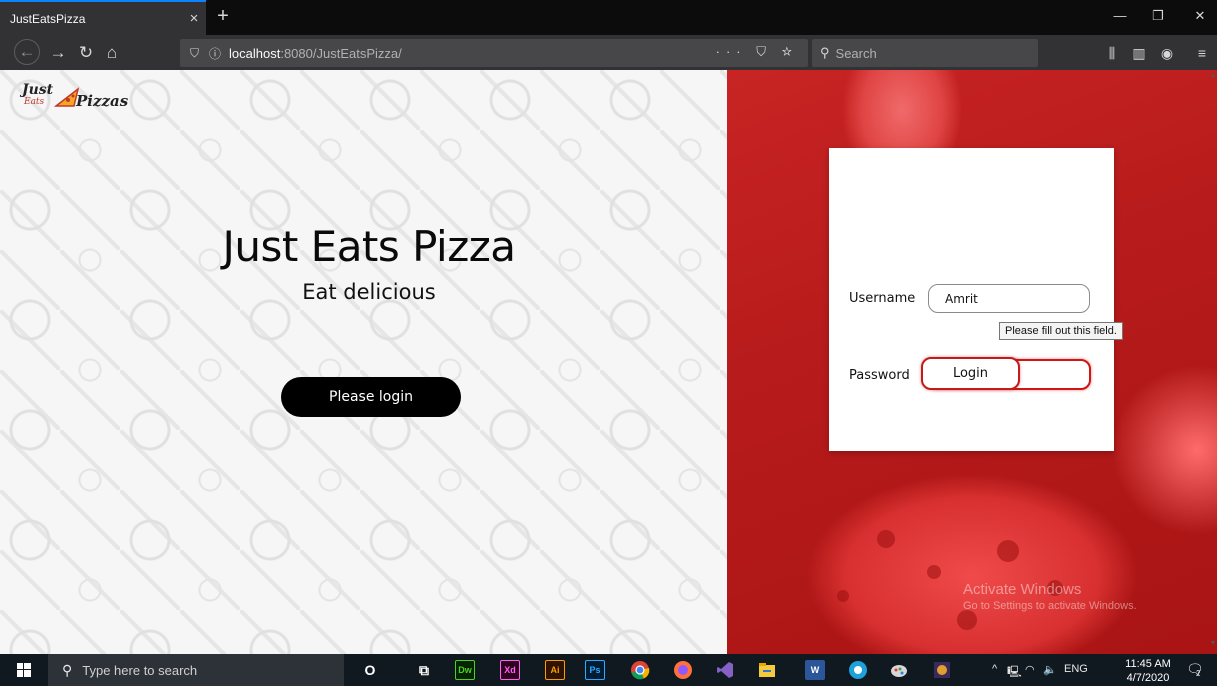 The width and height of the screenshot is (1217, 686). What do you see at coordinates (942, 670) in the screenshot?
I see `game-app-icon` at bounding box center [942, 670].